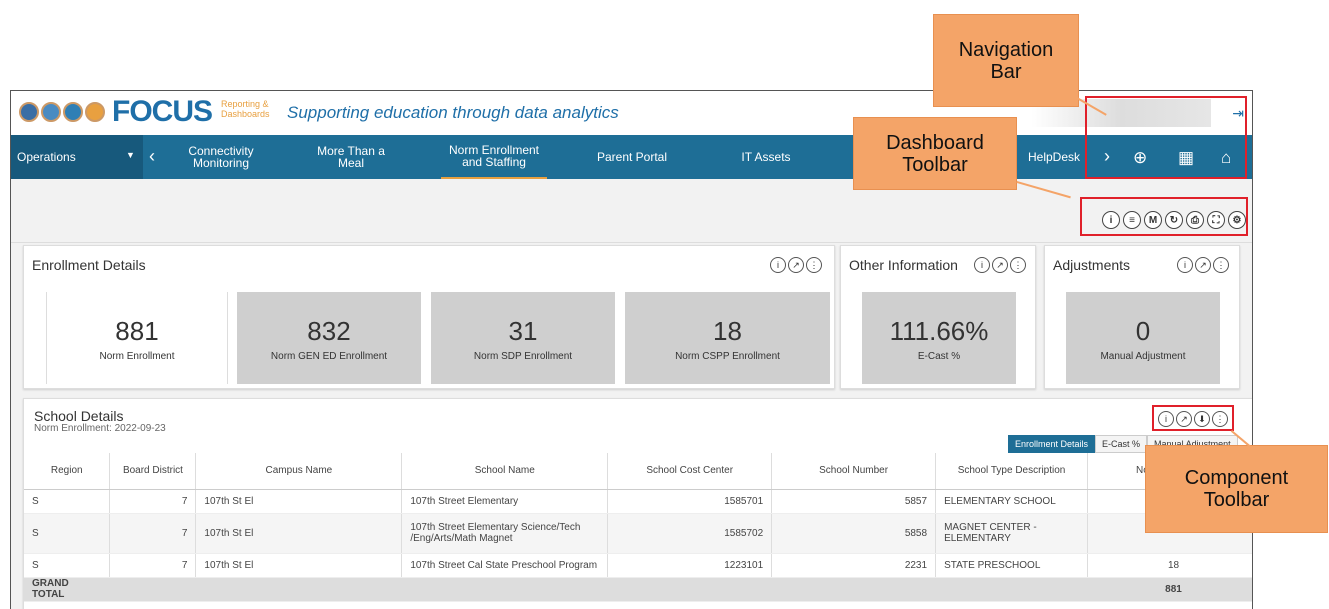 The image size is (1329, 609). What do you see at coordinates (939, 338) in the screenshot?
I see `kpi-ecast: 111.66% E-Cast %` at bounding box center [939, 338].